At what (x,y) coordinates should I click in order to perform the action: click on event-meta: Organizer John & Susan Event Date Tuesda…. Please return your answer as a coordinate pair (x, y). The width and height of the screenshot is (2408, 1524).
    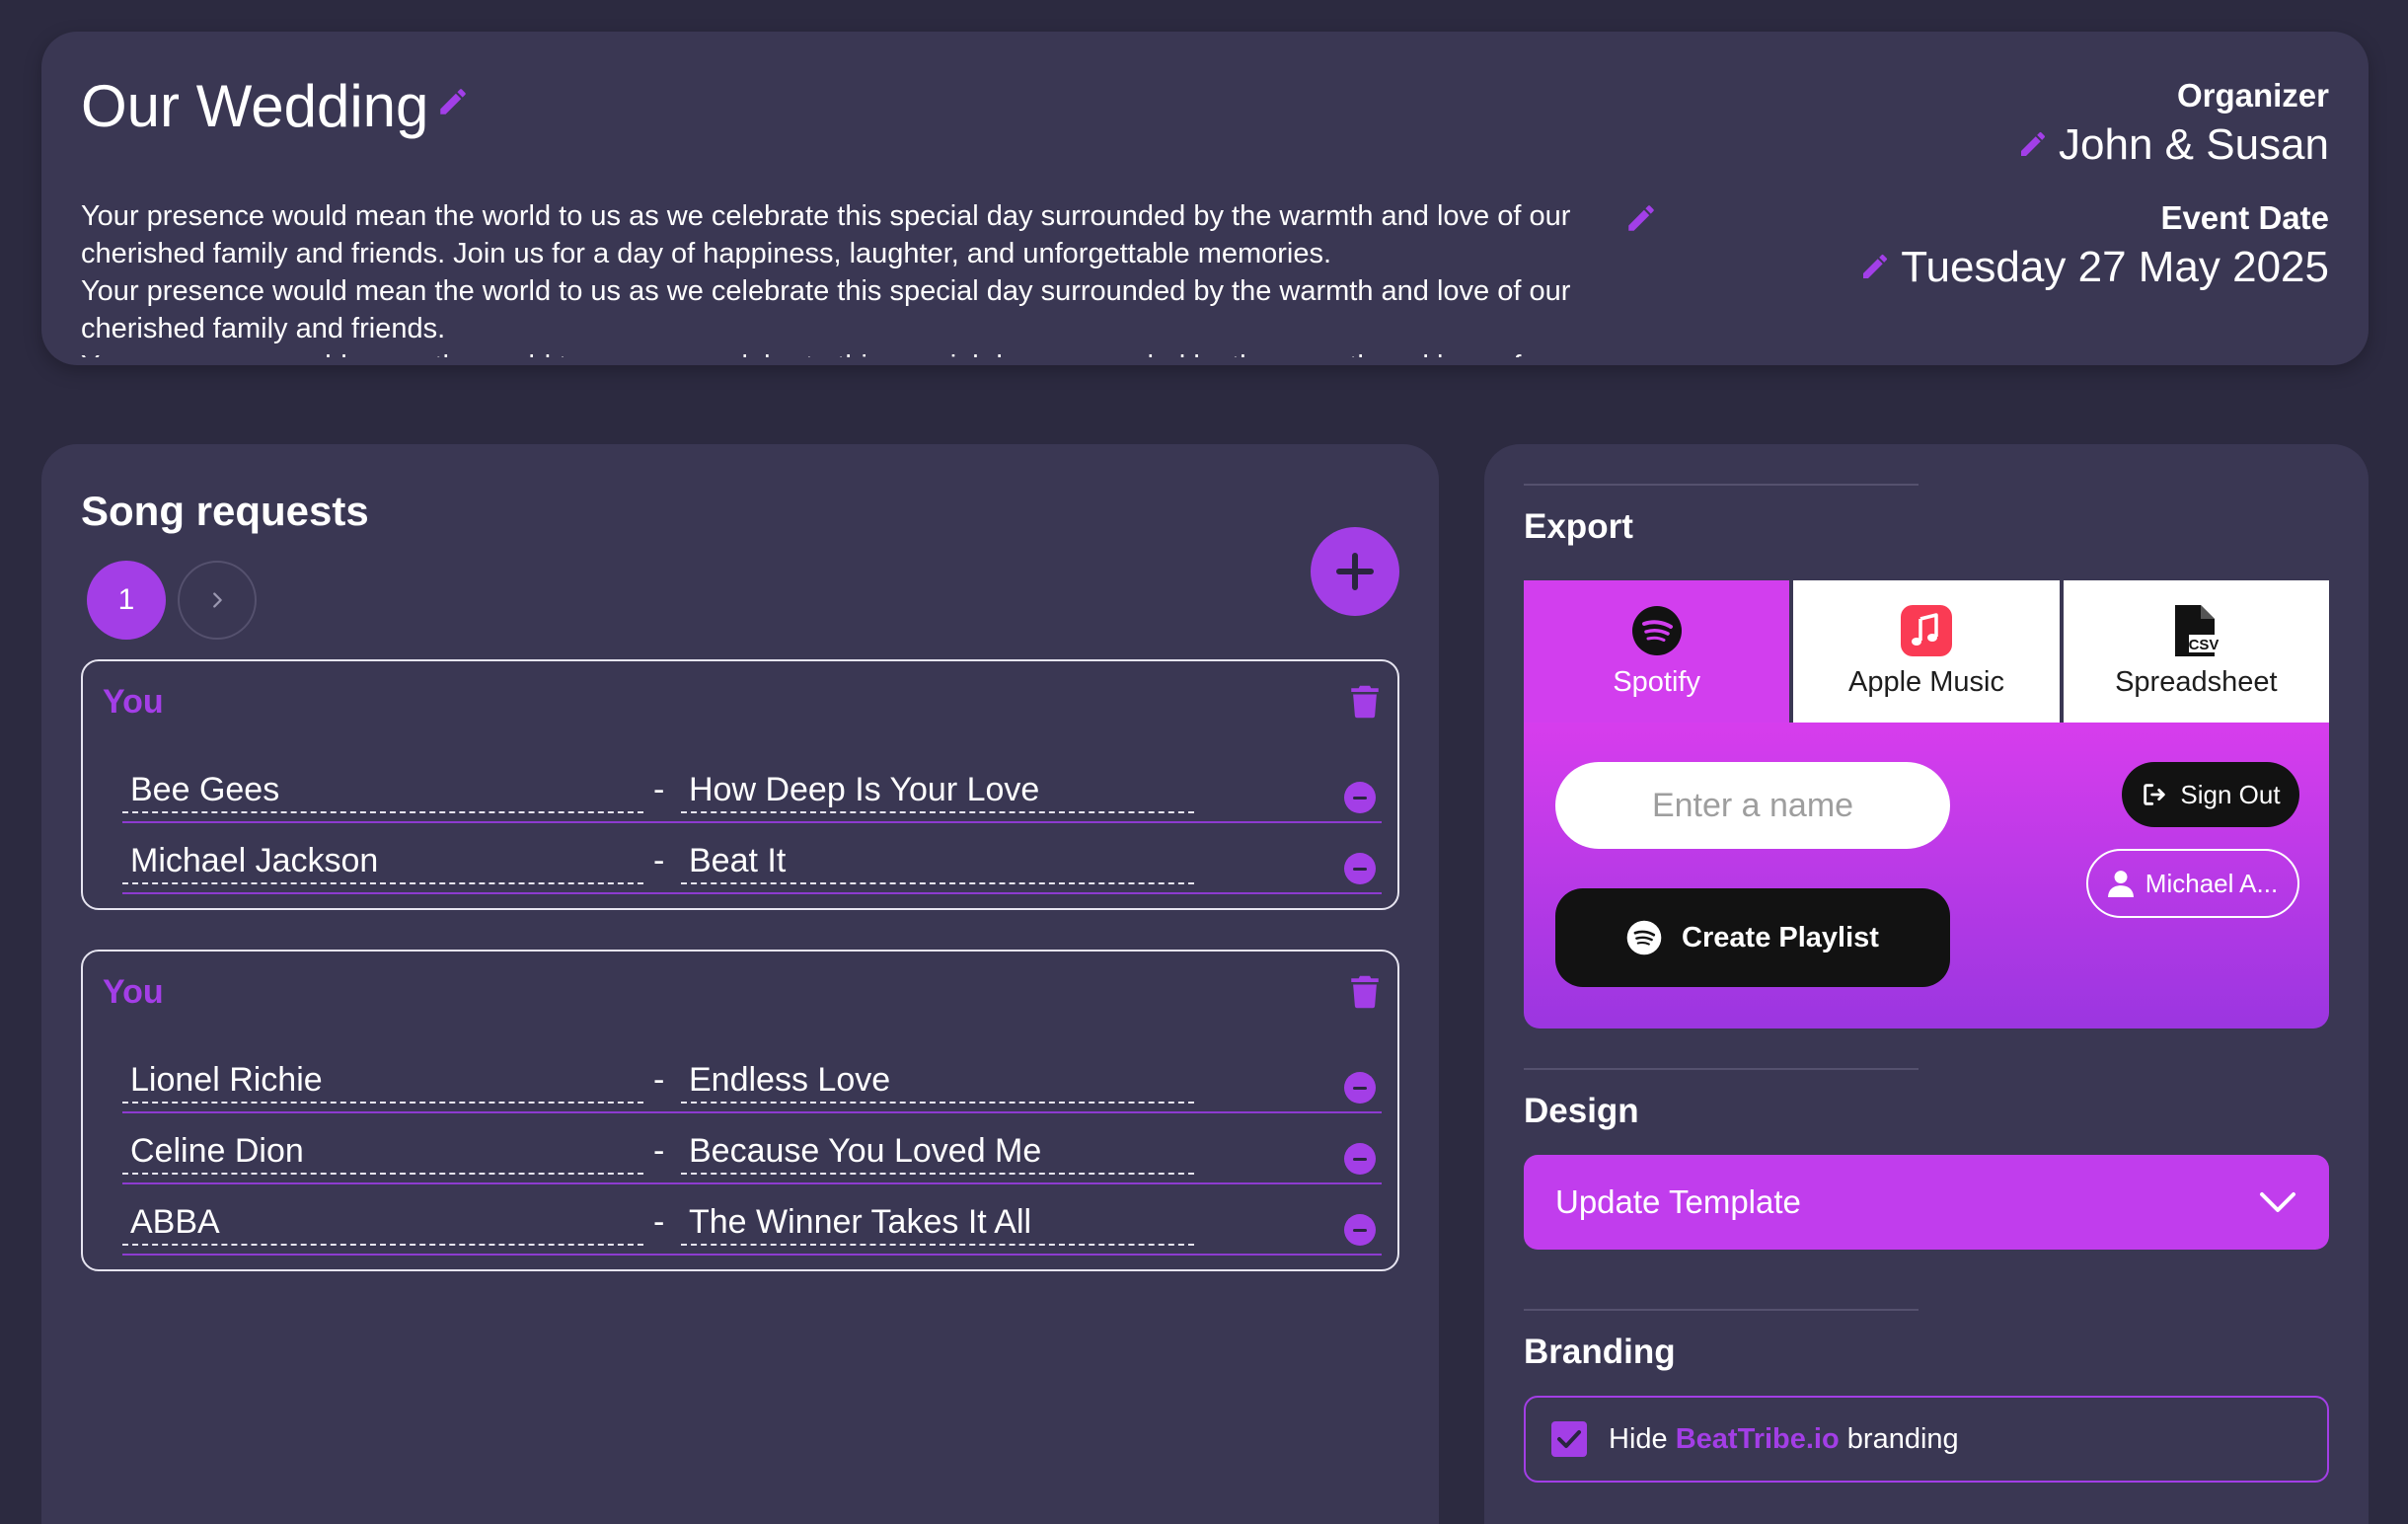
    Looking at the image, I should click on (2094, 184).